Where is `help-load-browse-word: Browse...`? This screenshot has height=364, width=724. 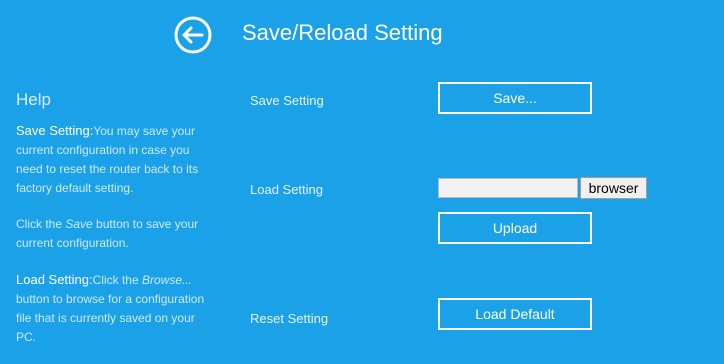
help-load-browse-word: Browse... is located at coordinates (166, 280).